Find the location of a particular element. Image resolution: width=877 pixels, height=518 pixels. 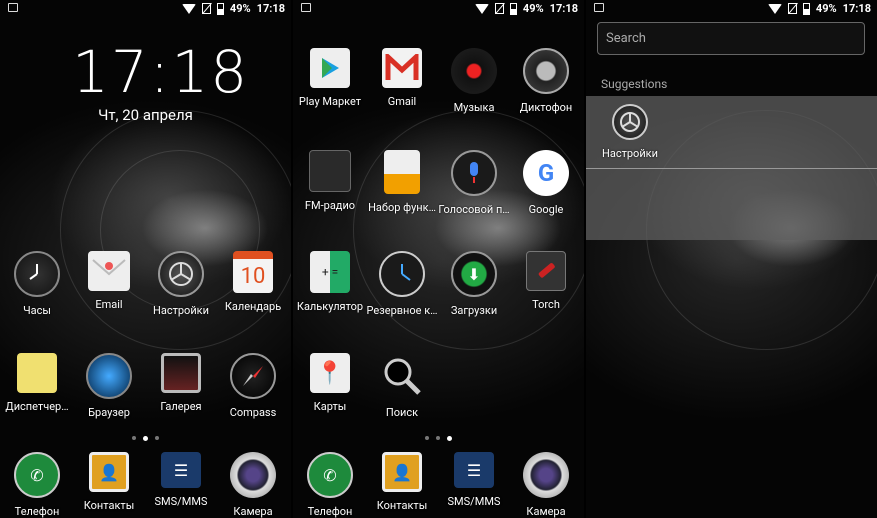

app-label: Музыка is located at coordinates (474, 107).